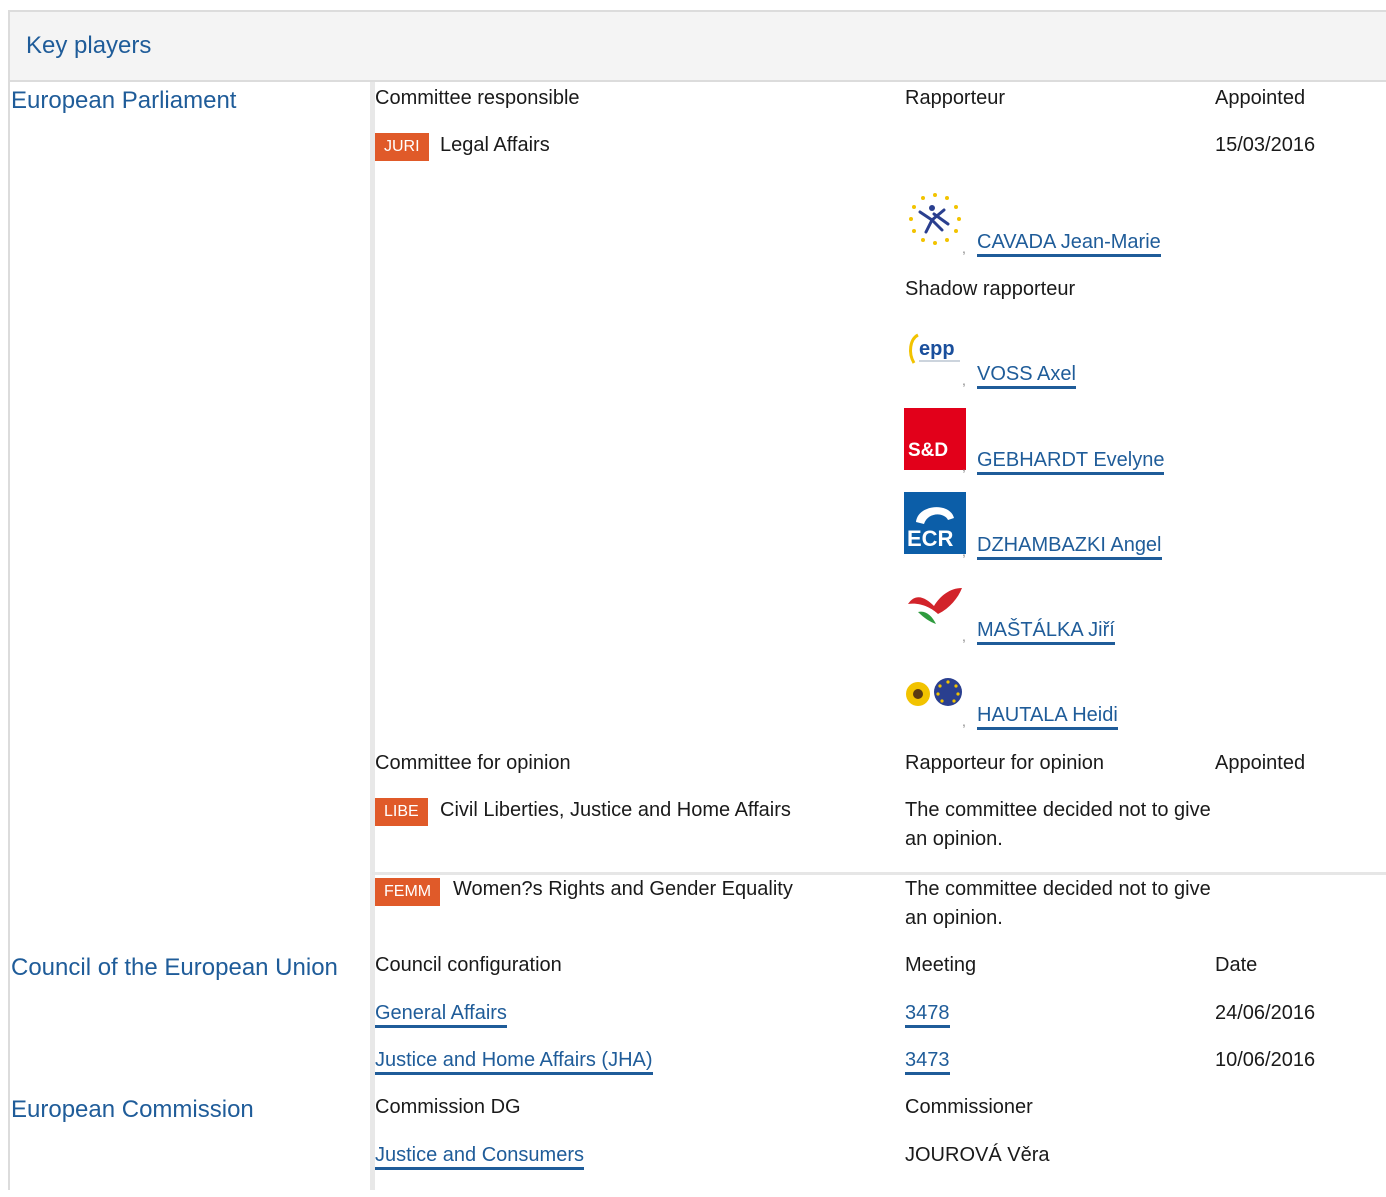  Describe the element at coordinates (623, 889) in the screenshot. I see `committee-name-femm: Women?s Rights and Gender Equality` at that location.